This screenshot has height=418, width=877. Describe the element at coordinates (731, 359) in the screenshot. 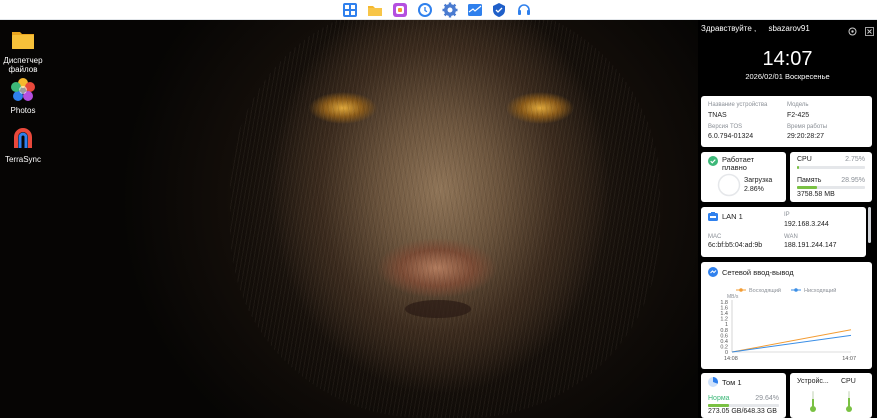

I see `x-tick-label: 14:08` at that location.